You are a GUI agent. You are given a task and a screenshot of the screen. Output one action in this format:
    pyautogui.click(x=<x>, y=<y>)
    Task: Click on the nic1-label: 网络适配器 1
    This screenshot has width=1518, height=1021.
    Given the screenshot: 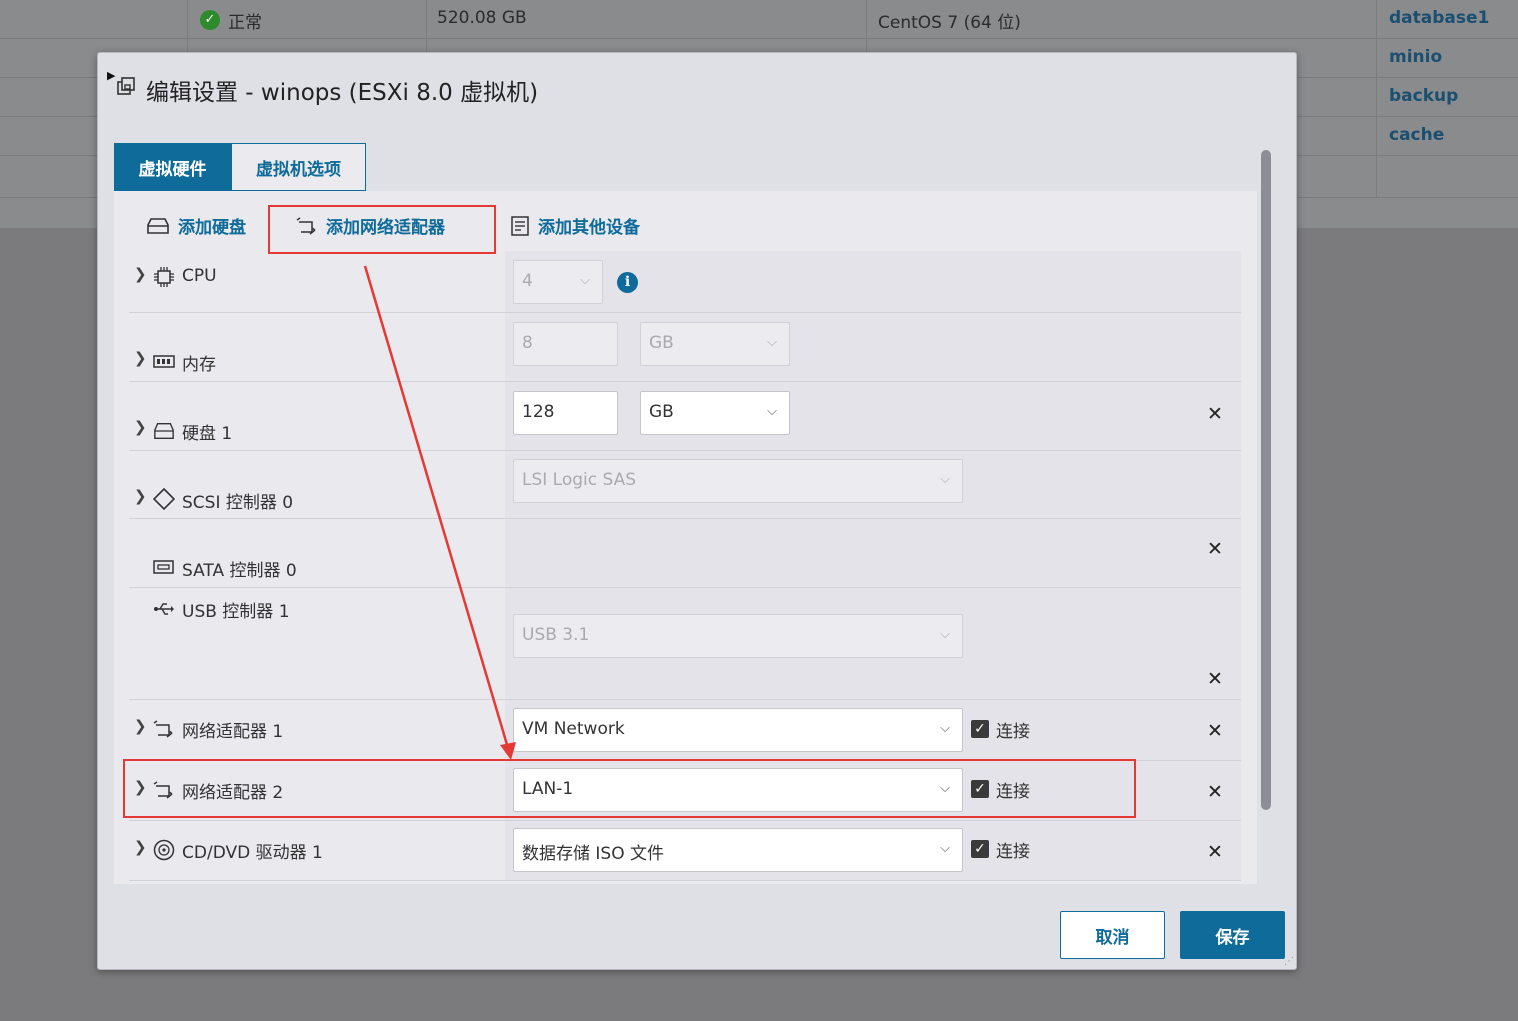 What is the action you would take?
    pyautogui.click(x=233, y=732)
    